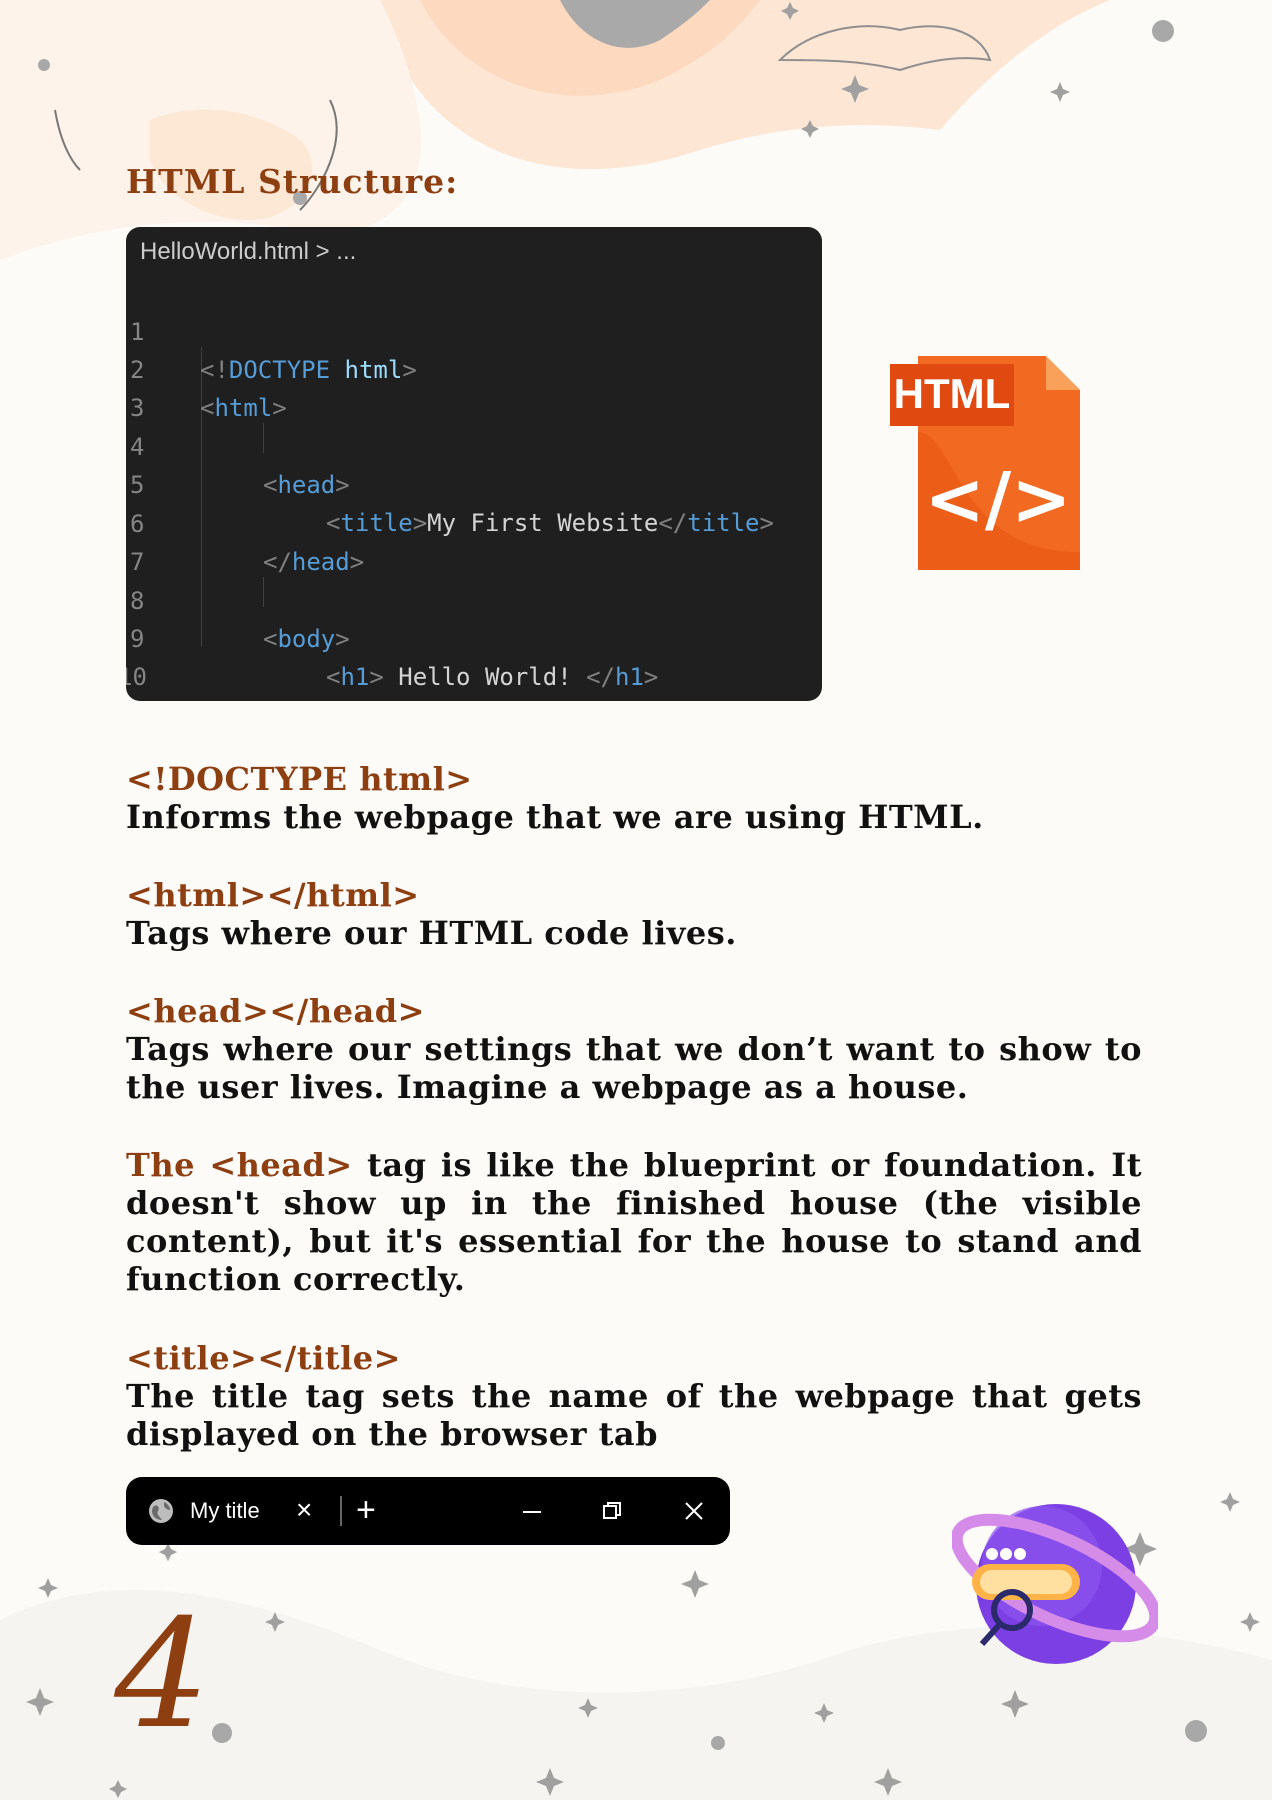 The image size is (1272, 1800). I want to click on html-icon-label: HTML, so click(952, 393).